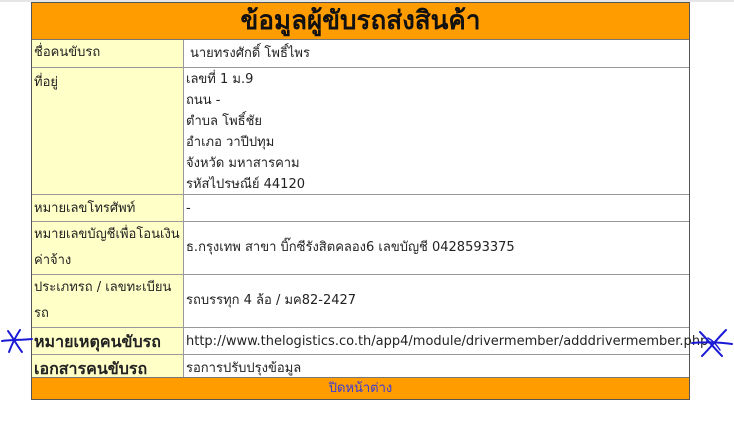 This screenshot has width=734, height=427. What do you see at coordinates (108, 53) in the screenshot?
I see `driver-name-label: ชื่อคนขับรถ` at bounding box center [108, 53].